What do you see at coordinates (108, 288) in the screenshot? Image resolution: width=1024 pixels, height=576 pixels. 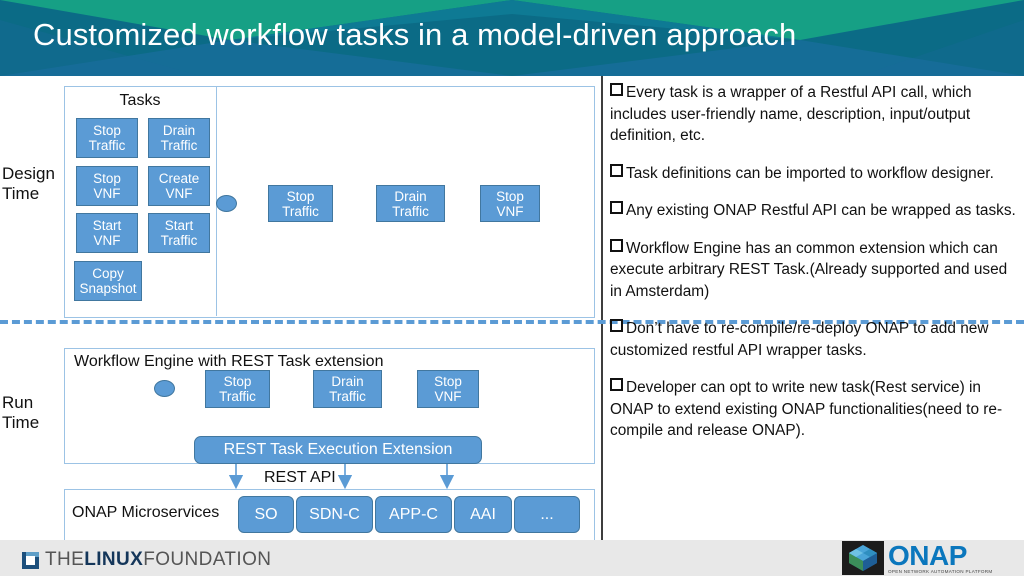 I see `chip-line2: Snapshot` at bounding box center [108, 288].